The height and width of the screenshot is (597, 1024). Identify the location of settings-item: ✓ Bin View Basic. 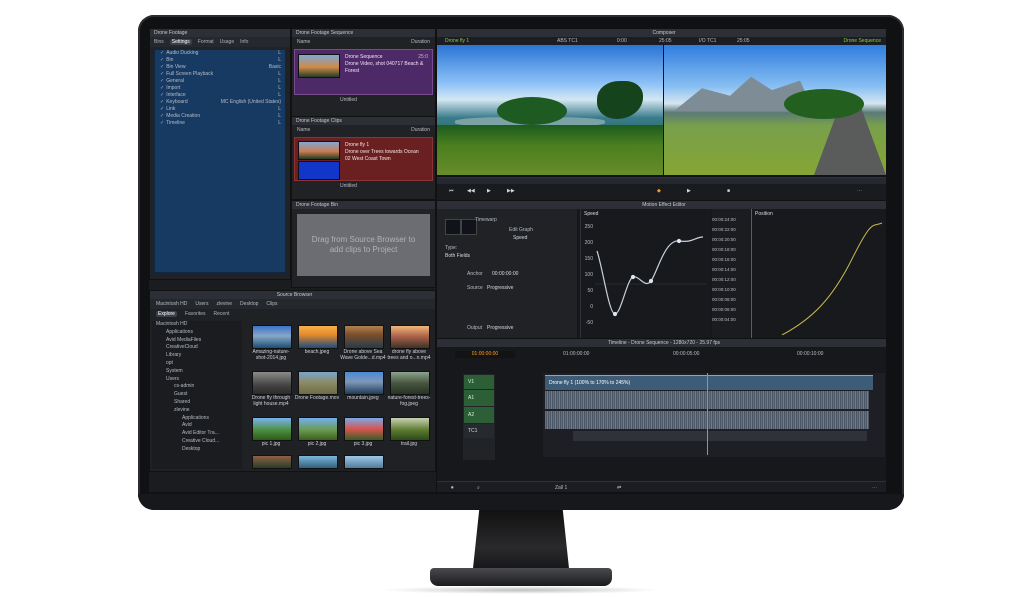
(220, 67).